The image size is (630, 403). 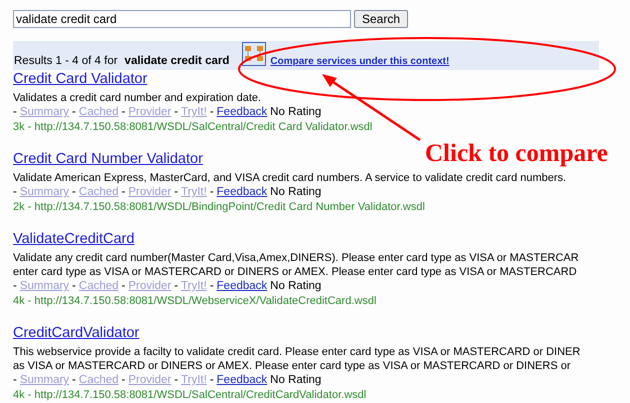 What do you see at coordinates (297, 352) in the screenshot?
I see `result-description: This webservice provide a facilty to validate credit card. Please enter card type as VISA or MASTERCARD or DINER` at bounding box center [297, 352].